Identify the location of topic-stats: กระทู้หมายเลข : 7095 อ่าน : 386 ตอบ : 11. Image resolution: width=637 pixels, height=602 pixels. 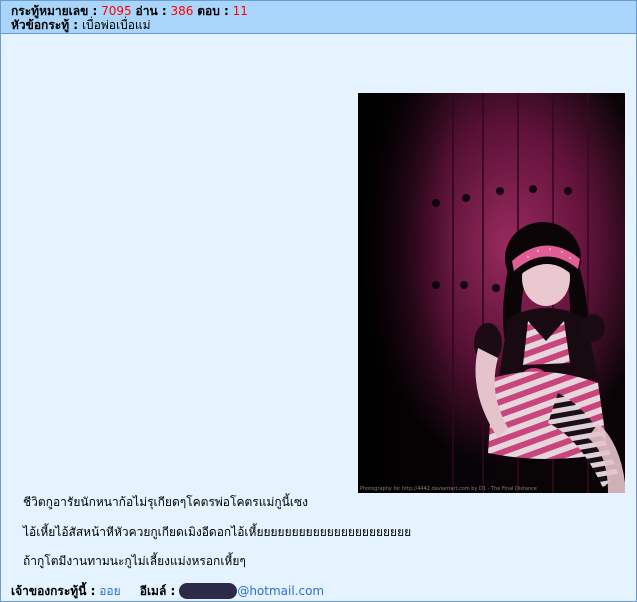
(129, 11).